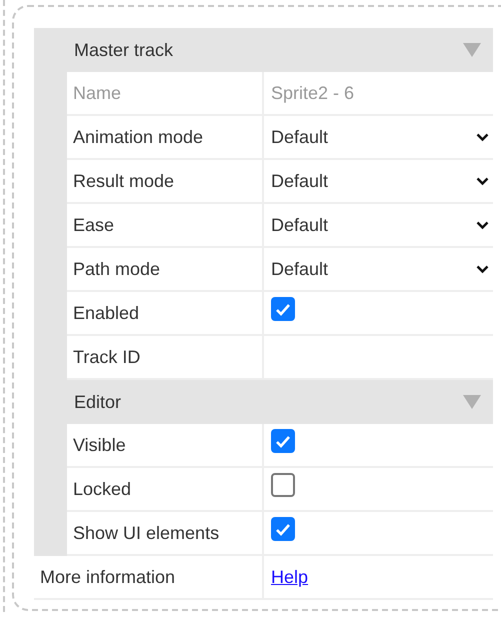 The height and width of the screenshot is (619, 501). I want to click on property-label: Enabled, so click(165, 313).